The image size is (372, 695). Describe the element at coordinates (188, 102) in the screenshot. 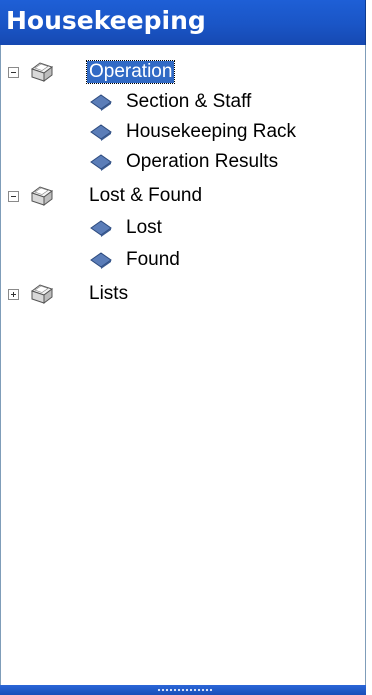

I see `tree-item-label: Section & Staff` at that location.